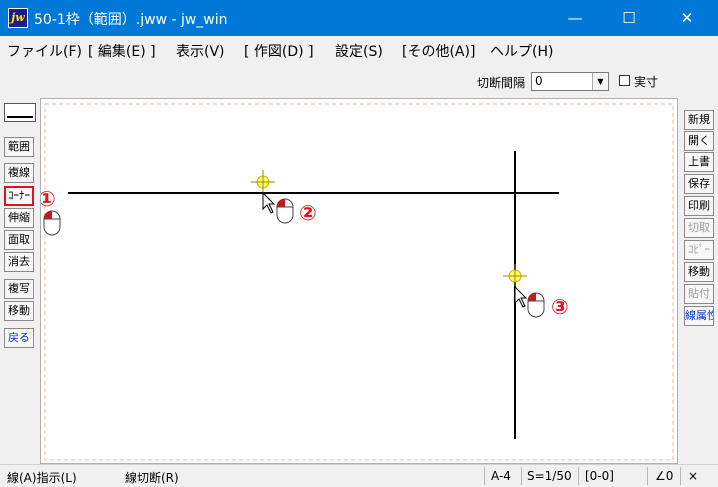 This screenshot has height=487, width=718. Describe the element at coordinates (560, 307) in the screenshot. I see `step-3-label: ③` at that location.